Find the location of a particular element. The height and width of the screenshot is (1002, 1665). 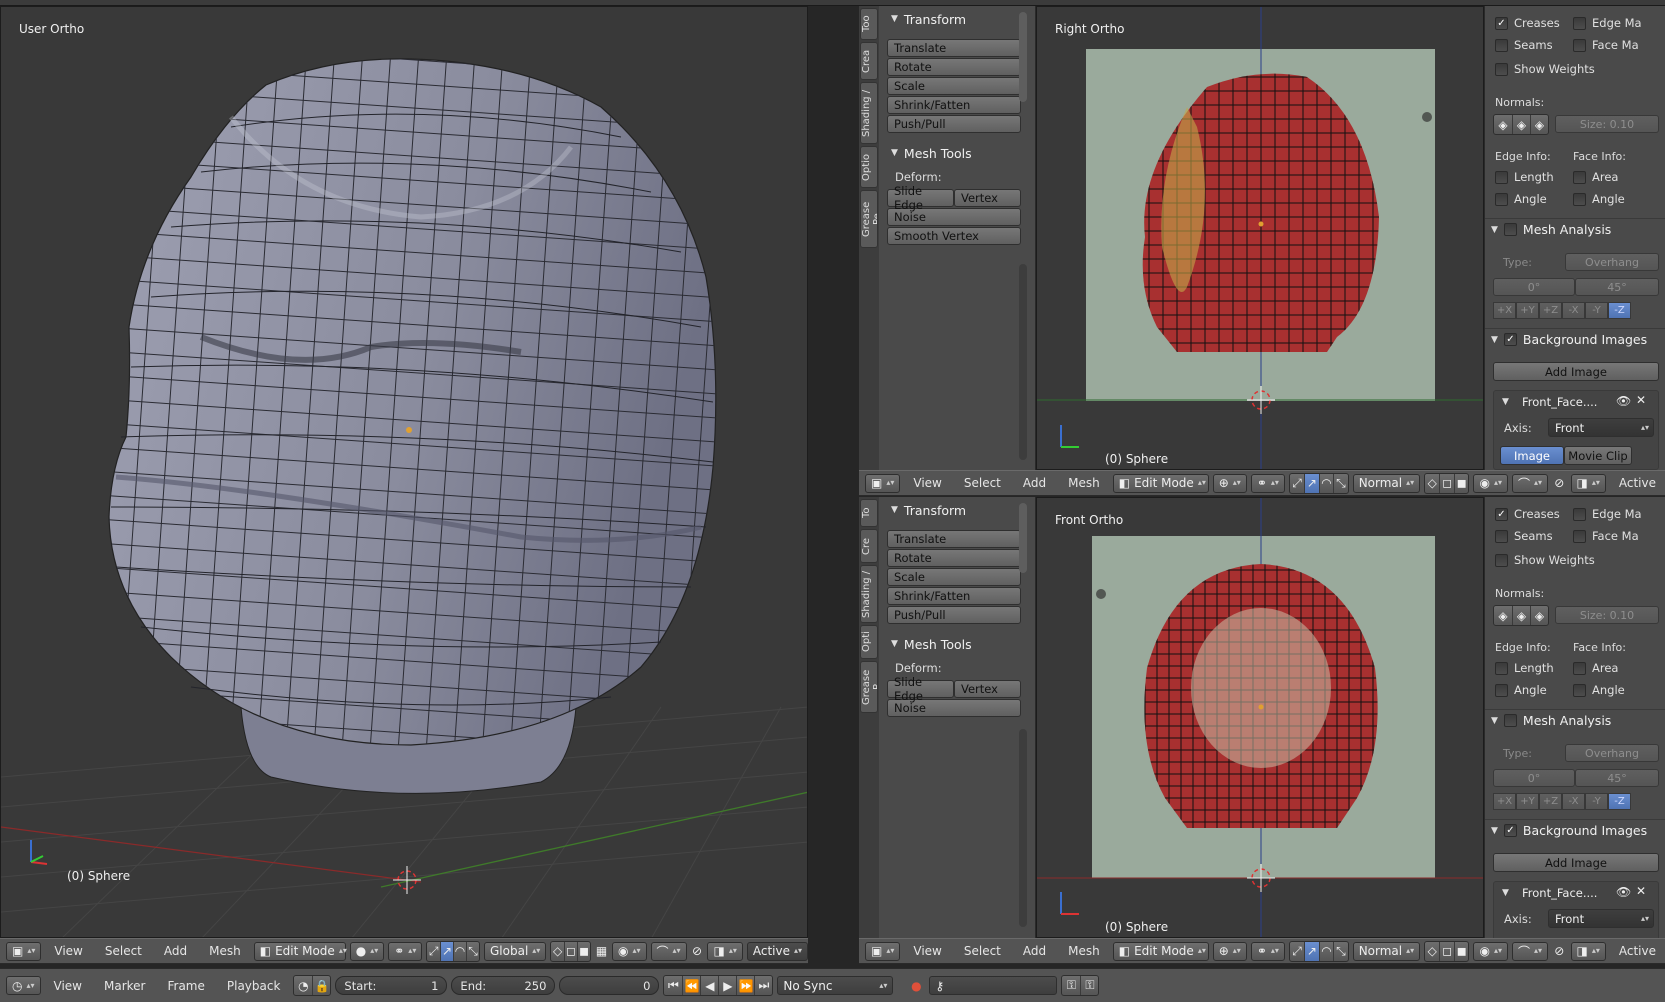

tab-options: Optio is located at coordinates (869, 167).